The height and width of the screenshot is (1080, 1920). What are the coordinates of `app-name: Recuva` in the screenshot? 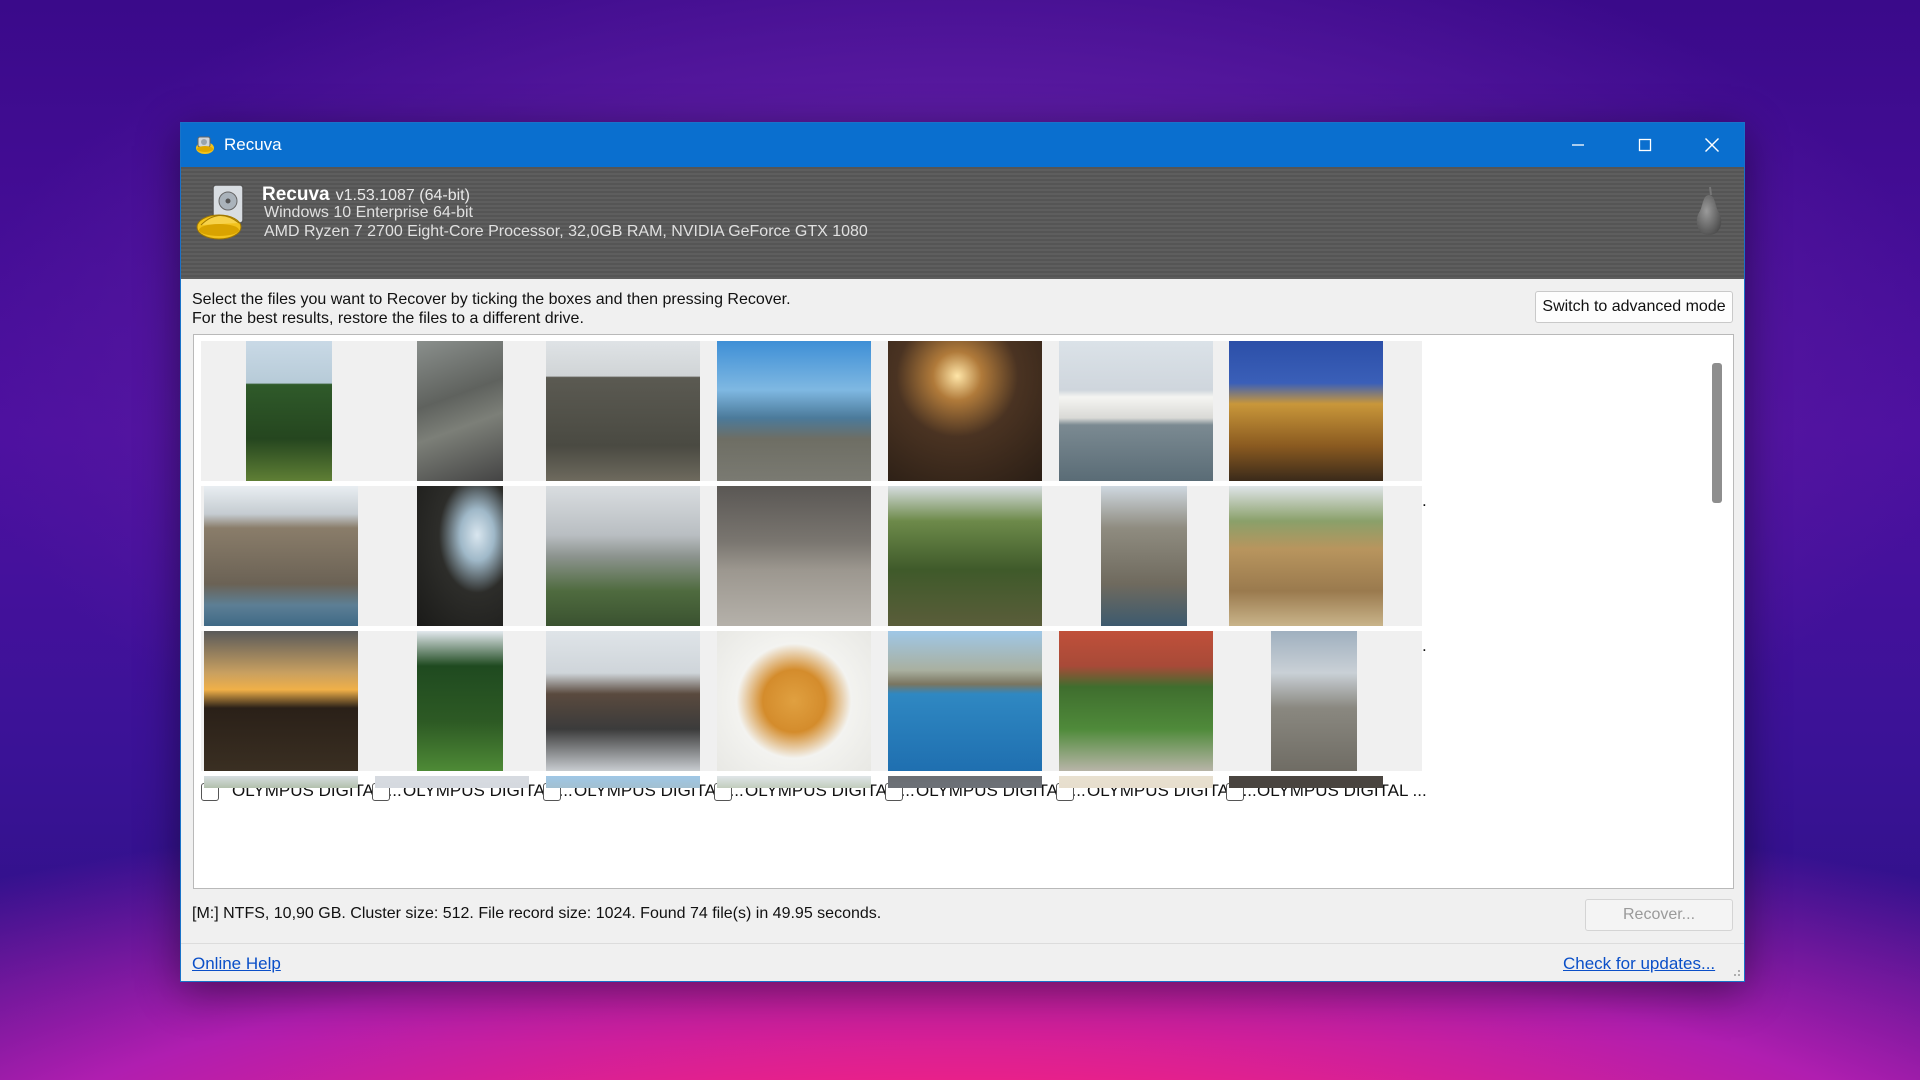 It's located at (296, 194).